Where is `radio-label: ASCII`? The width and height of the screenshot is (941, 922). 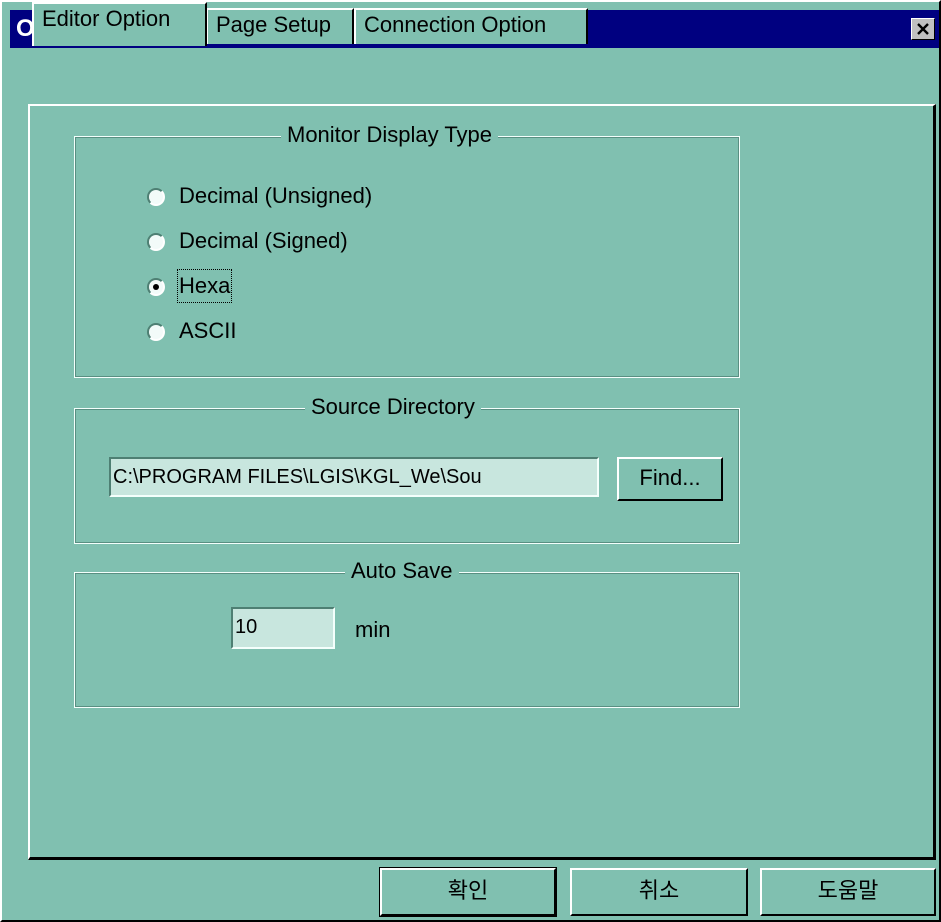
radio-label: ASCII is located at coordinates (208, 330).